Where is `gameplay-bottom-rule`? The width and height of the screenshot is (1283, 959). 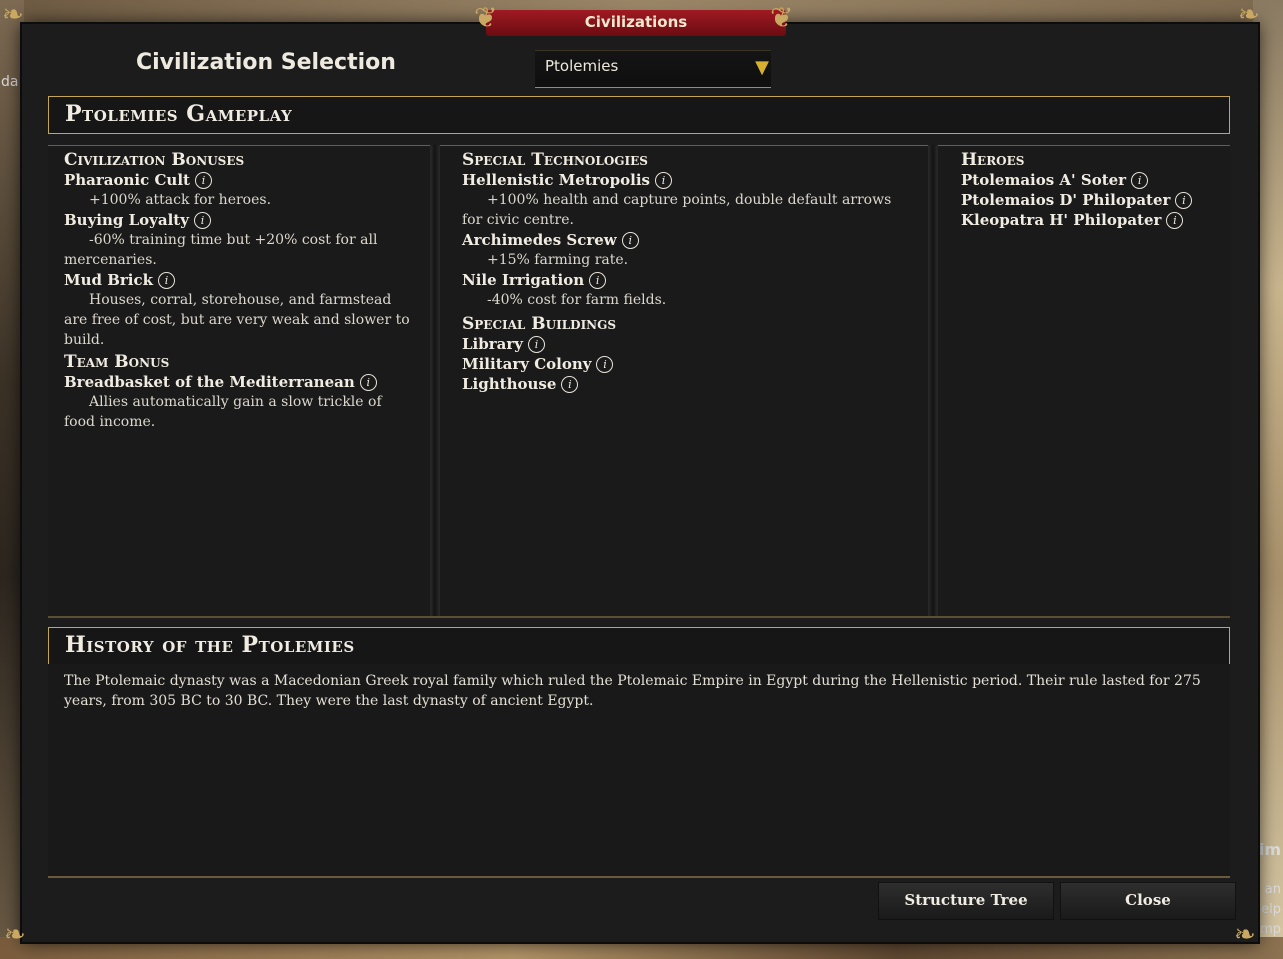
gameplay-bottom-rule is located at coordinates (639, 617).